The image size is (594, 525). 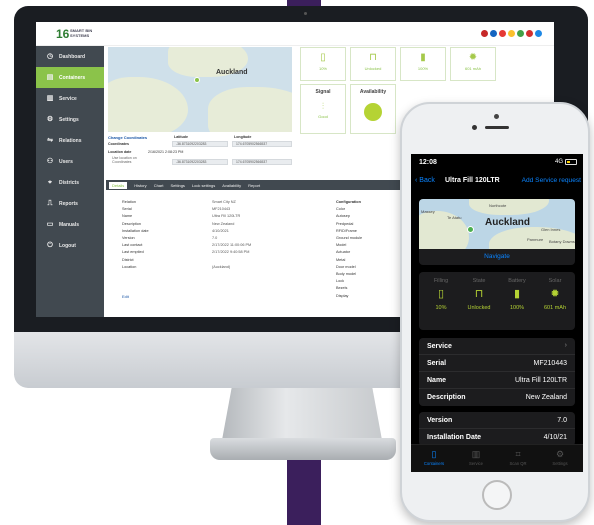 I want to click on config-item: Display, so click(x=342, y=295).